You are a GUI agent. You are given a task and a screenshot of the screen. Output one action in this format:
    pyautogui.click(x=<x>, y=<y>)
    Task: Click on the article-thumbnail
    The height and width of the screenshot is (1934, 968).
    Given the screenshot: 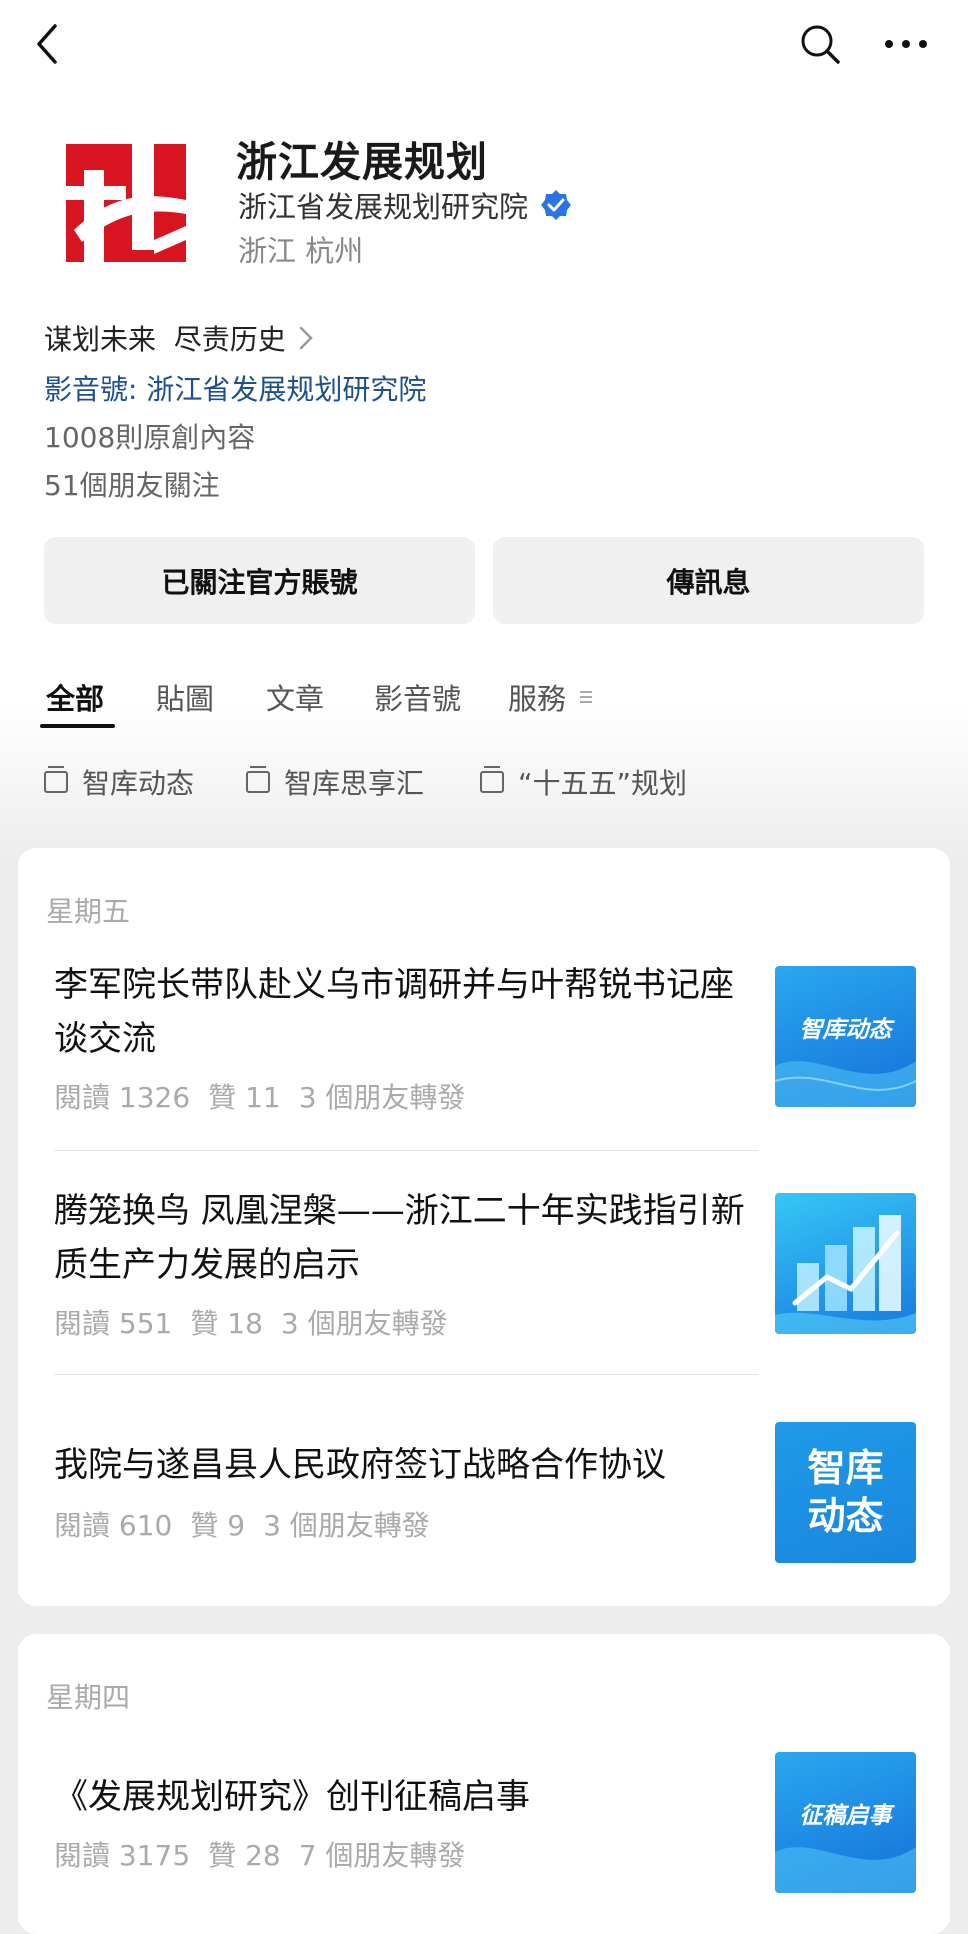 What is the action you would take?
    pyautogui.click(x=845, y=1263)
    